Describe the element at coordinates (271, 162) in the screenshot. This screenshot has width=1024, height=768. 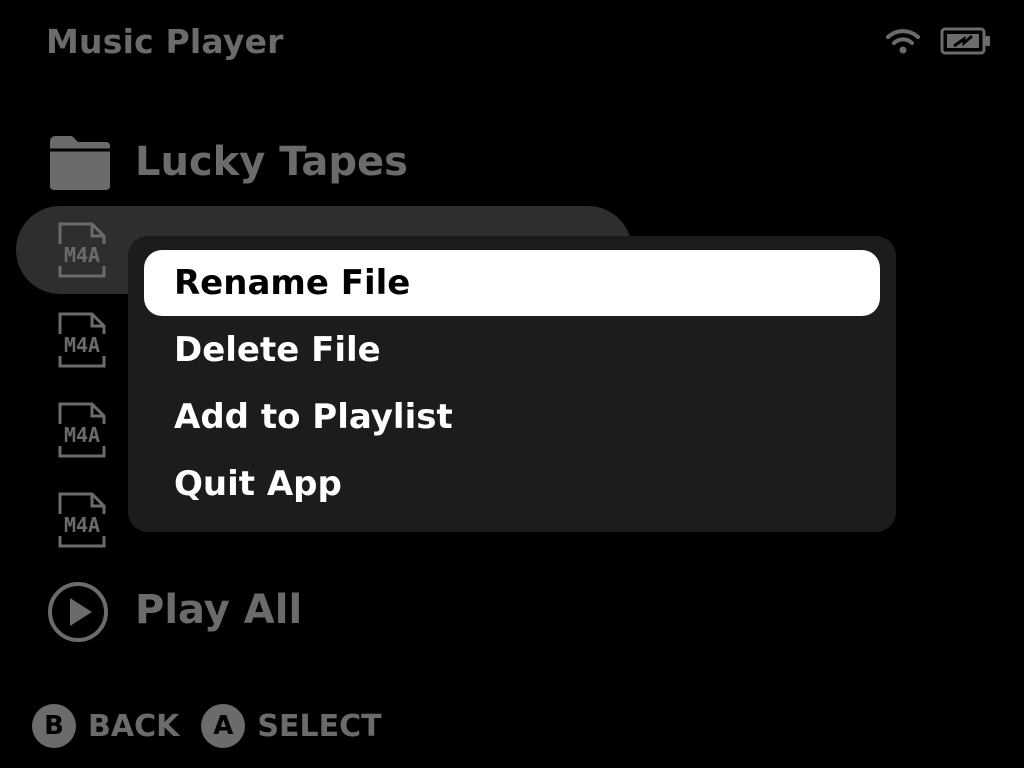
I see `list-item-label: Lucky Tapes` at that location.